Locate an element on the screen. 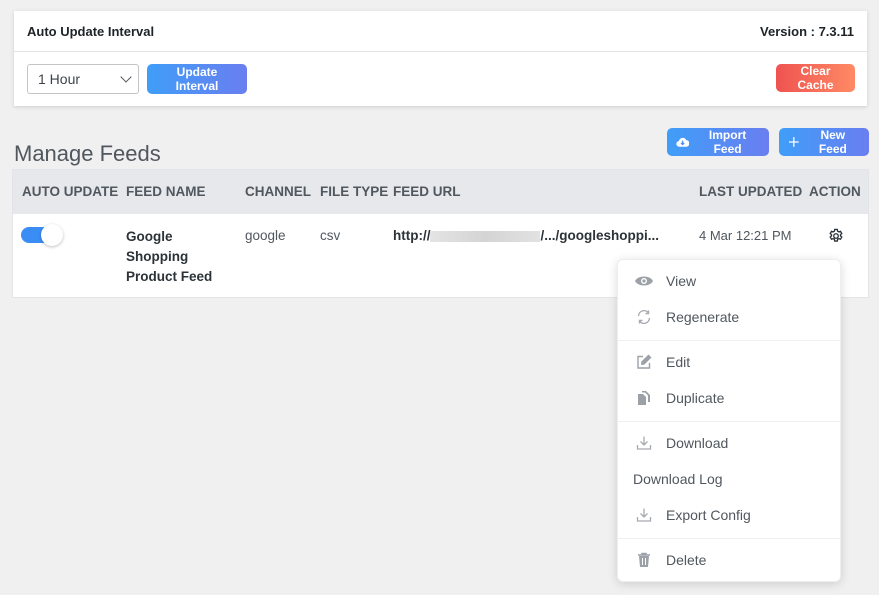  menu-item-edit: Edit is located at coordinates (729, 362).